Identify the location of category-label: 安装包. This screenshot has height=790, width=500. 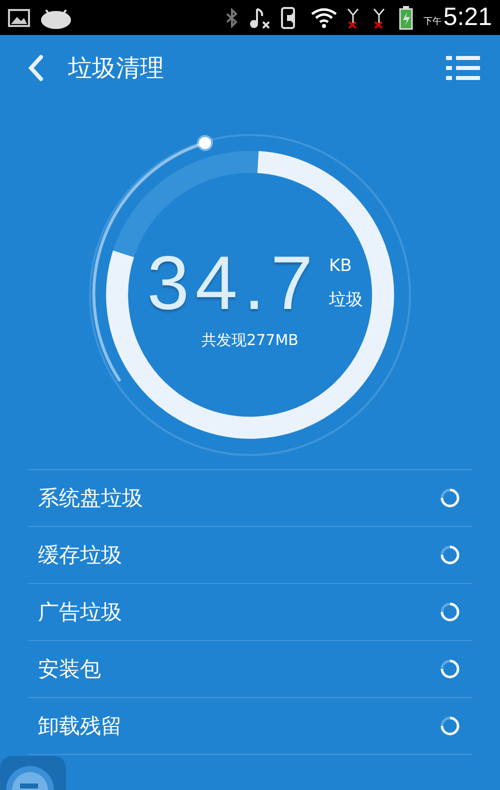
(70, 669).